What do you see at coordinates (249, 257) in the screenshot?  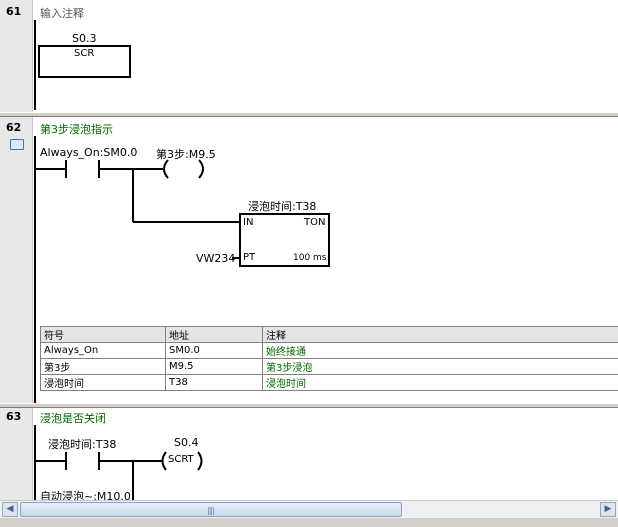 I see `timer-pt-label: PT` at bounding box center [249, 257].